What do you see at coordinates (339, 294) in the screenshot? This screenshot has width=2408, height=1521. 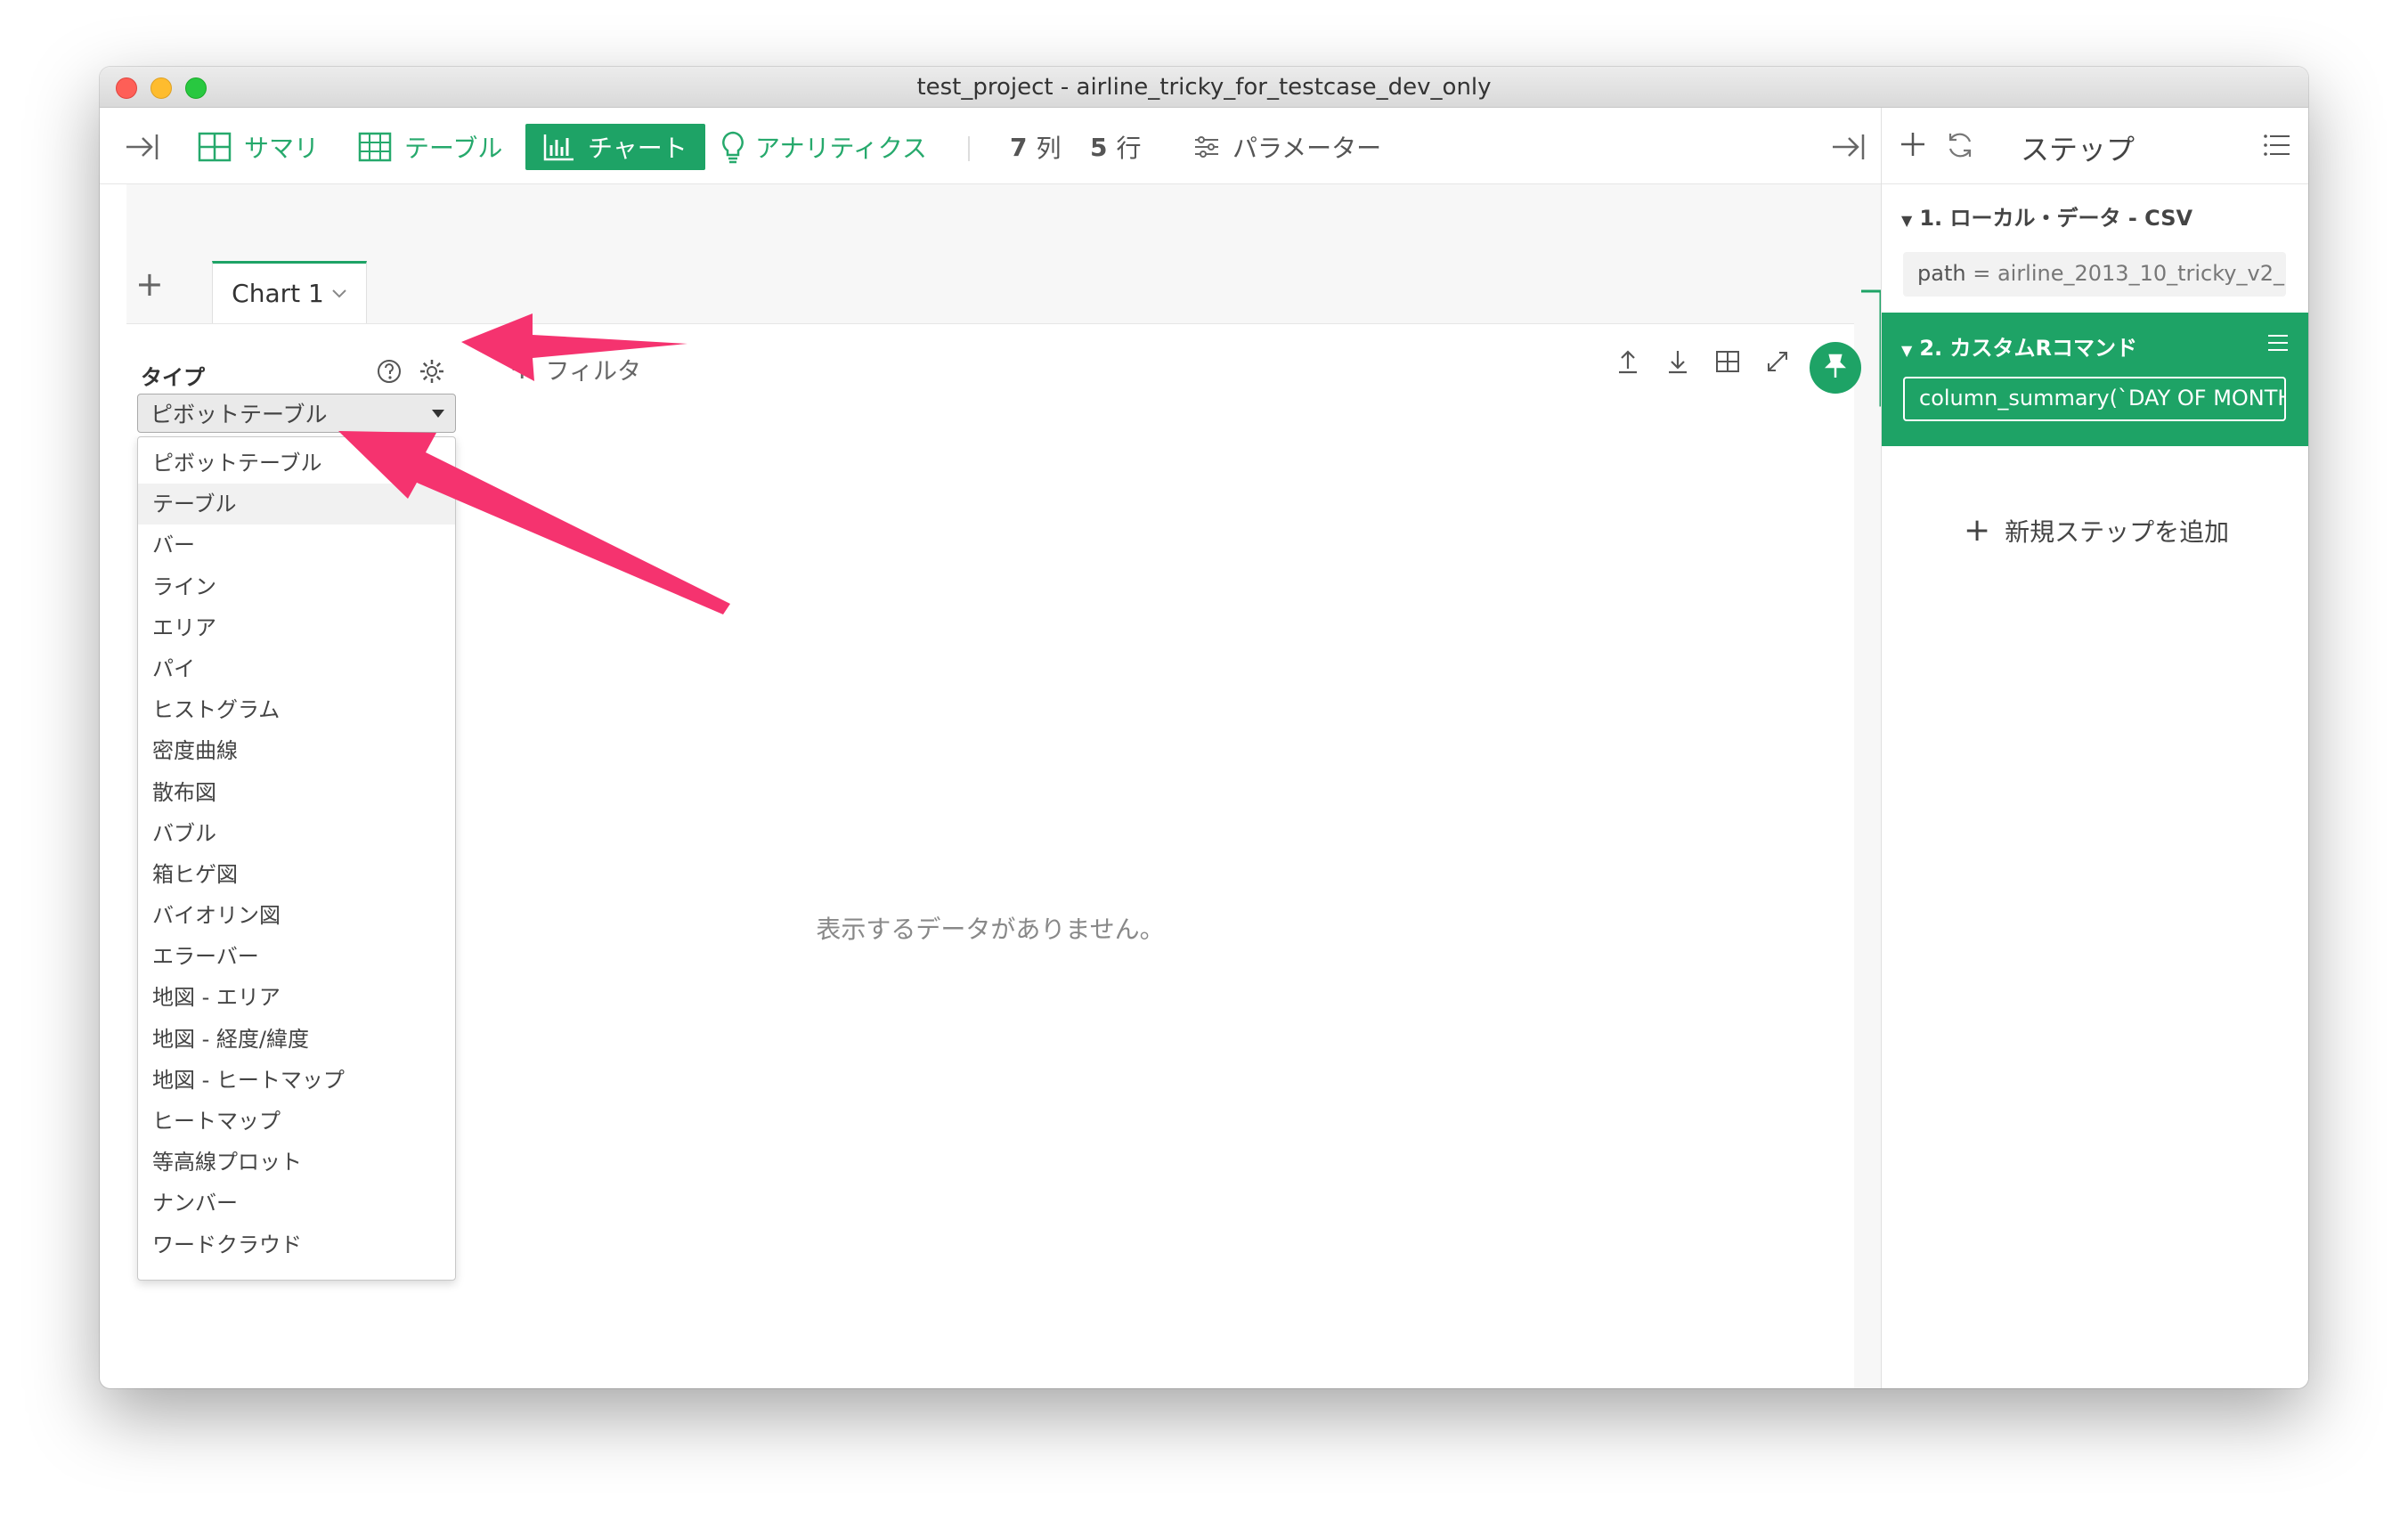 I see `chevron-down-icon` at bounding box center [339, 294].